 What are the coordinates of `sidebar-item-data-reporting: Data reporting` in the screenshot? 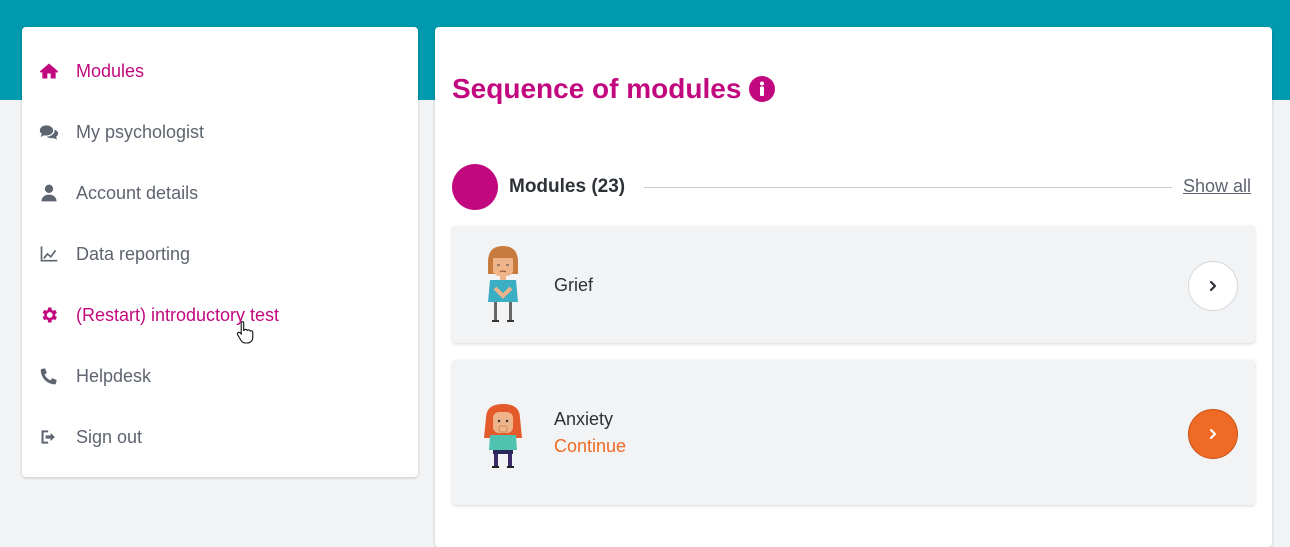 It's located at (114, 254).